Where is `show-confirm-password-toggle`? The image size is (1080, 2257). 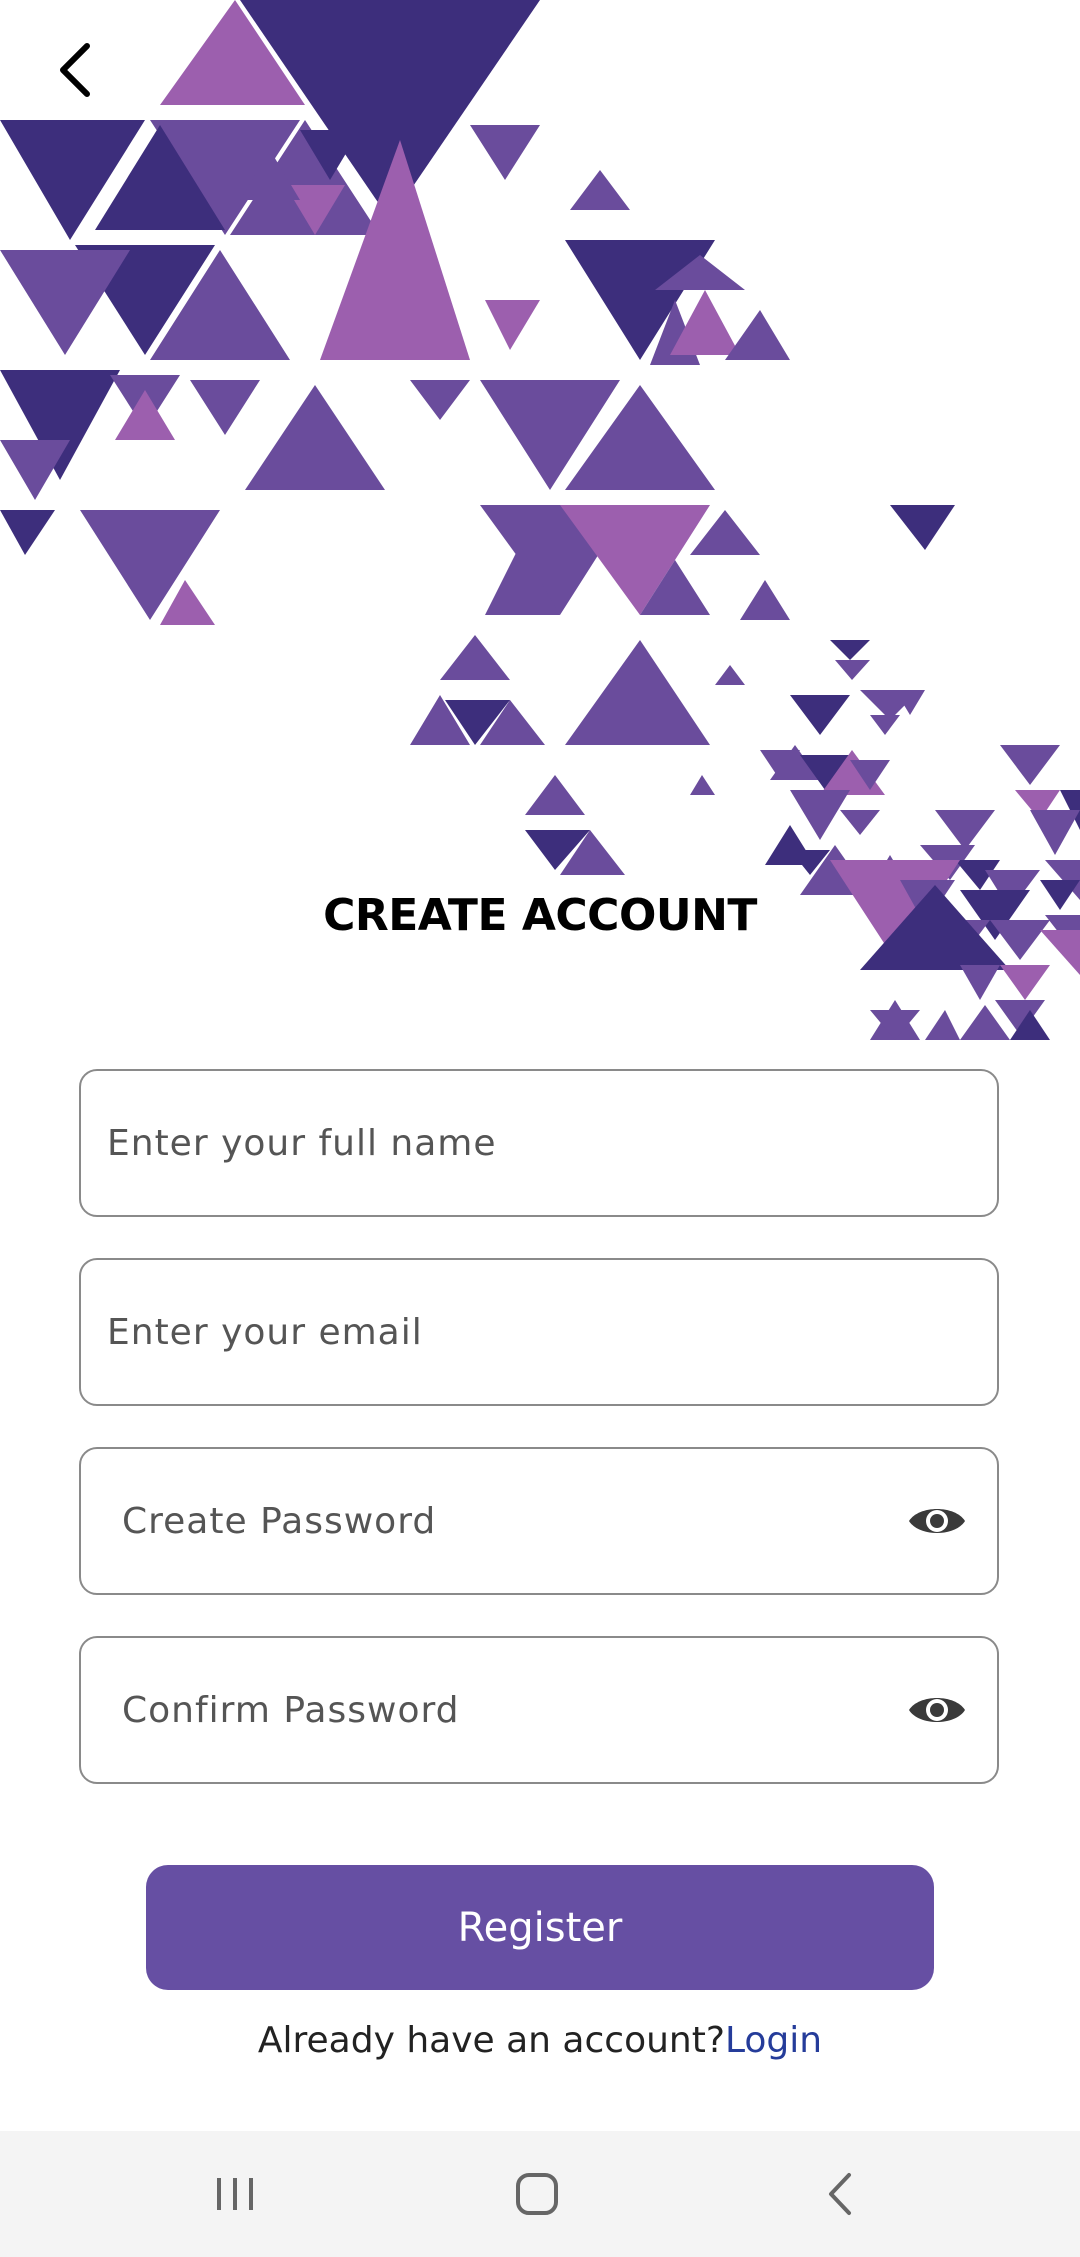 show-confirm-password-toggle is located at coordinates (937, 1710).